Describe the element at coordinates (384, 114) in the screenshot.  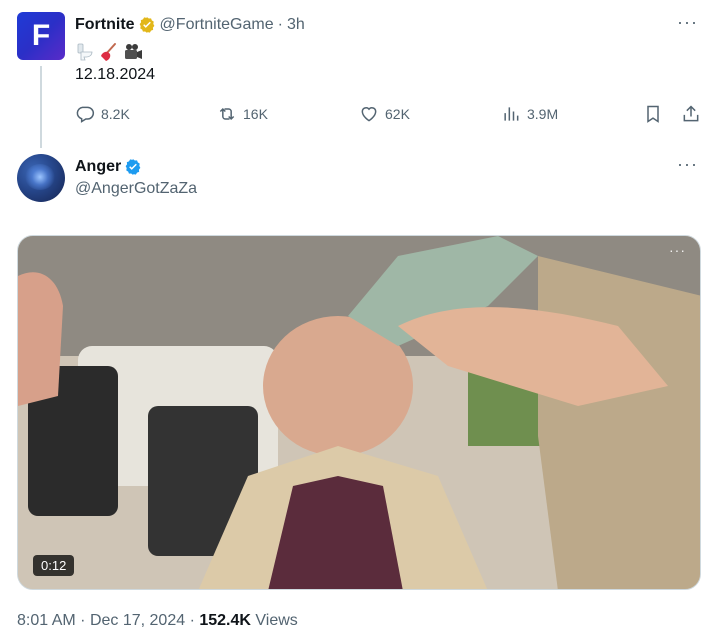
I see `like-button: 62K` at that location.